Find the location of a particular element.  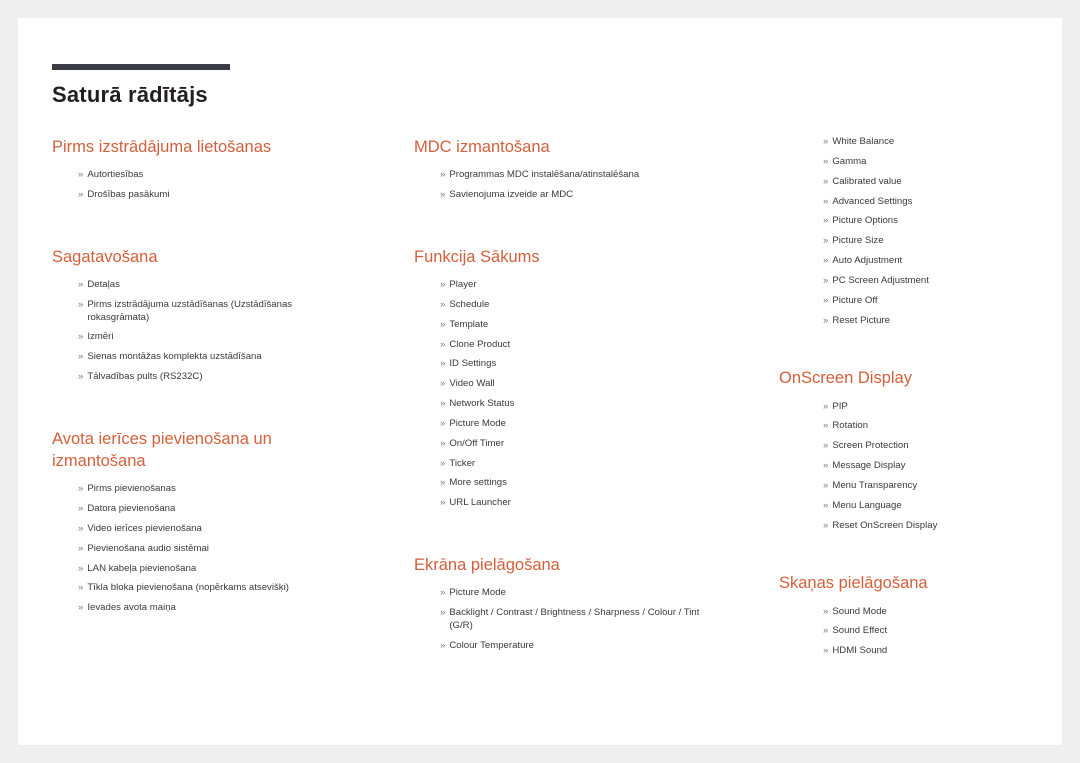

list-item: » Reset OnScreen Display is located at coordinates (911, 526).